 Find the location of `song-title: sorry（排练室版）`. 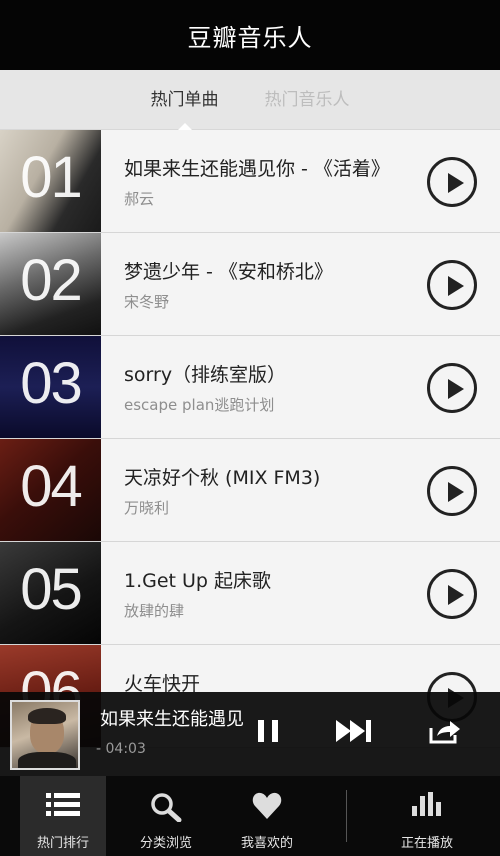

song-title: sorry（排练室版） is located at coordinates (205, 375).